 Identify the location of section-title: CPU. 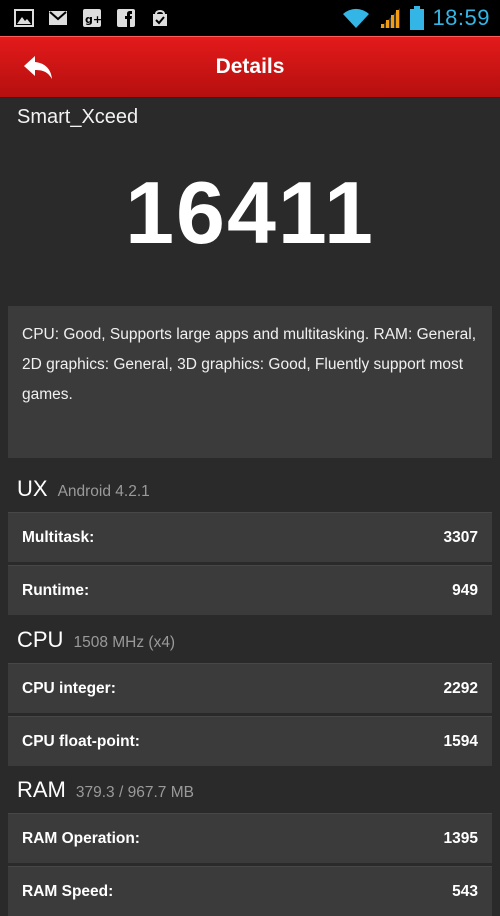
(40, 639).